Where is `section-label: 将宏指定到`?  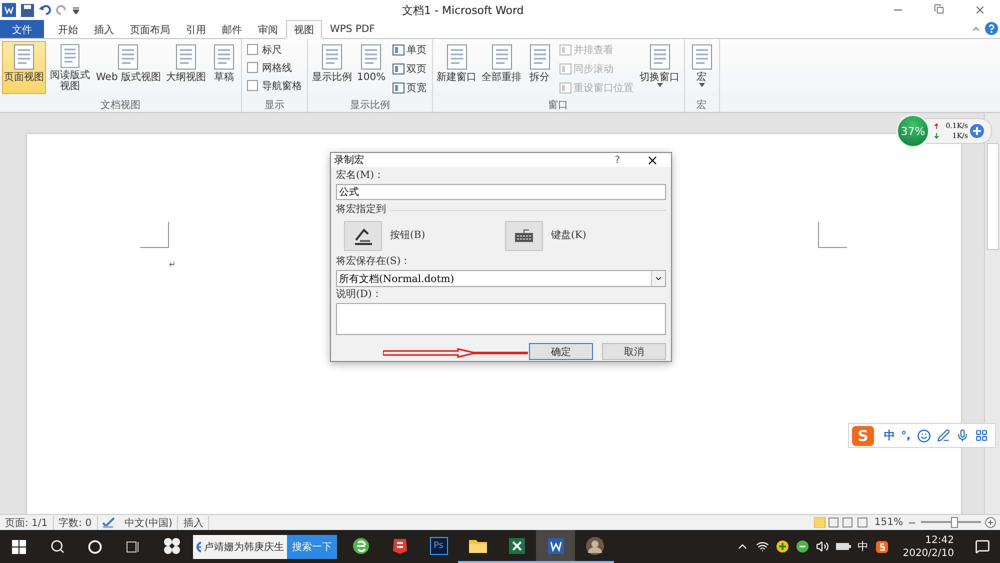 section-label: 将宏指定到 is located at coordinates (361, 210).